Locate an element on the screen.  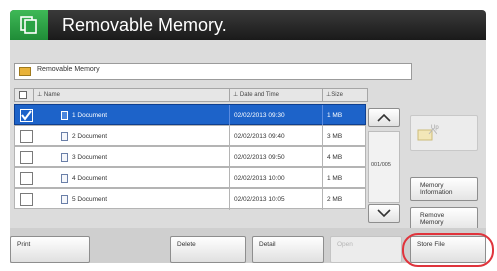
table-row: 1 Document 02/02/2013 09:30 1 MB is located at coordinates (190, 115).